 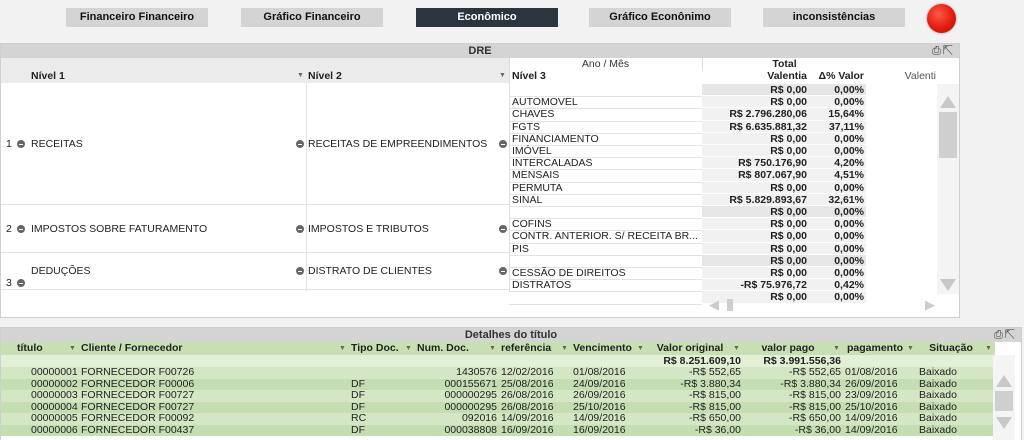 What do you see at coordinates (599, 372) in the screenshot?
I see `table-cell: 01/08/2016` at bounding box center [599, 372].